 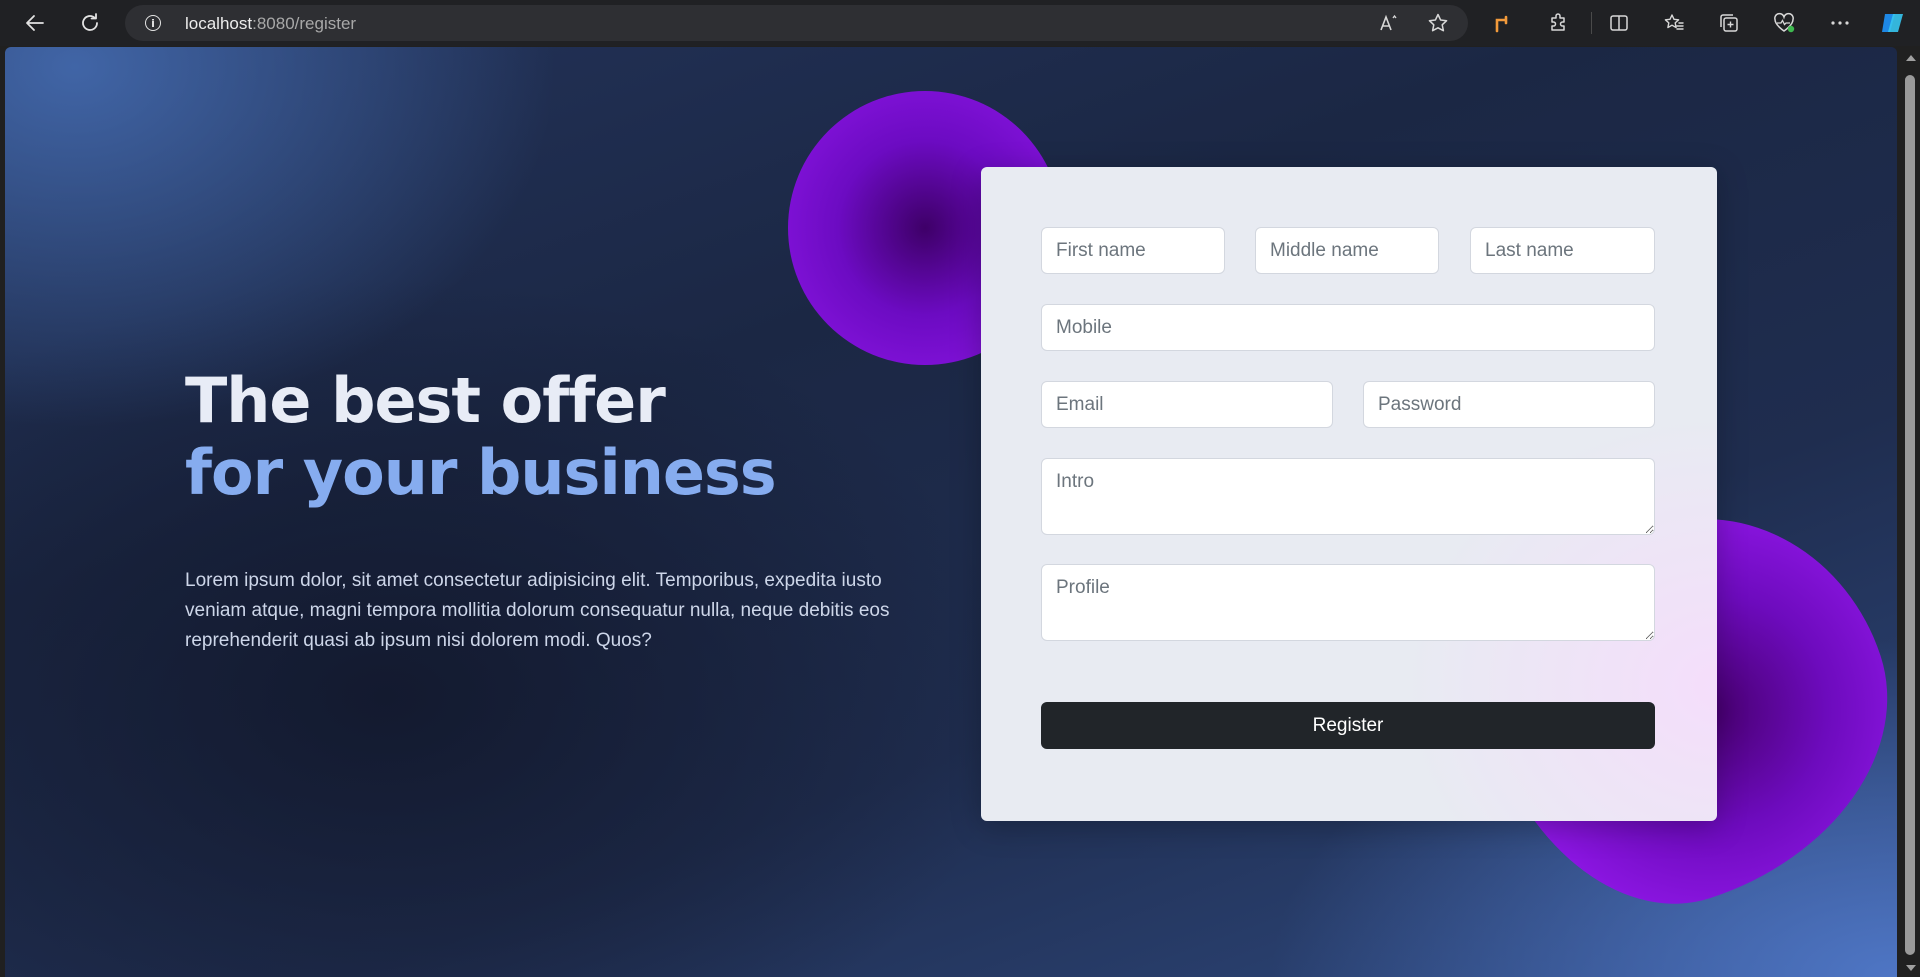 I want to click on puzzle-icon, so click(x=1559, y=23).